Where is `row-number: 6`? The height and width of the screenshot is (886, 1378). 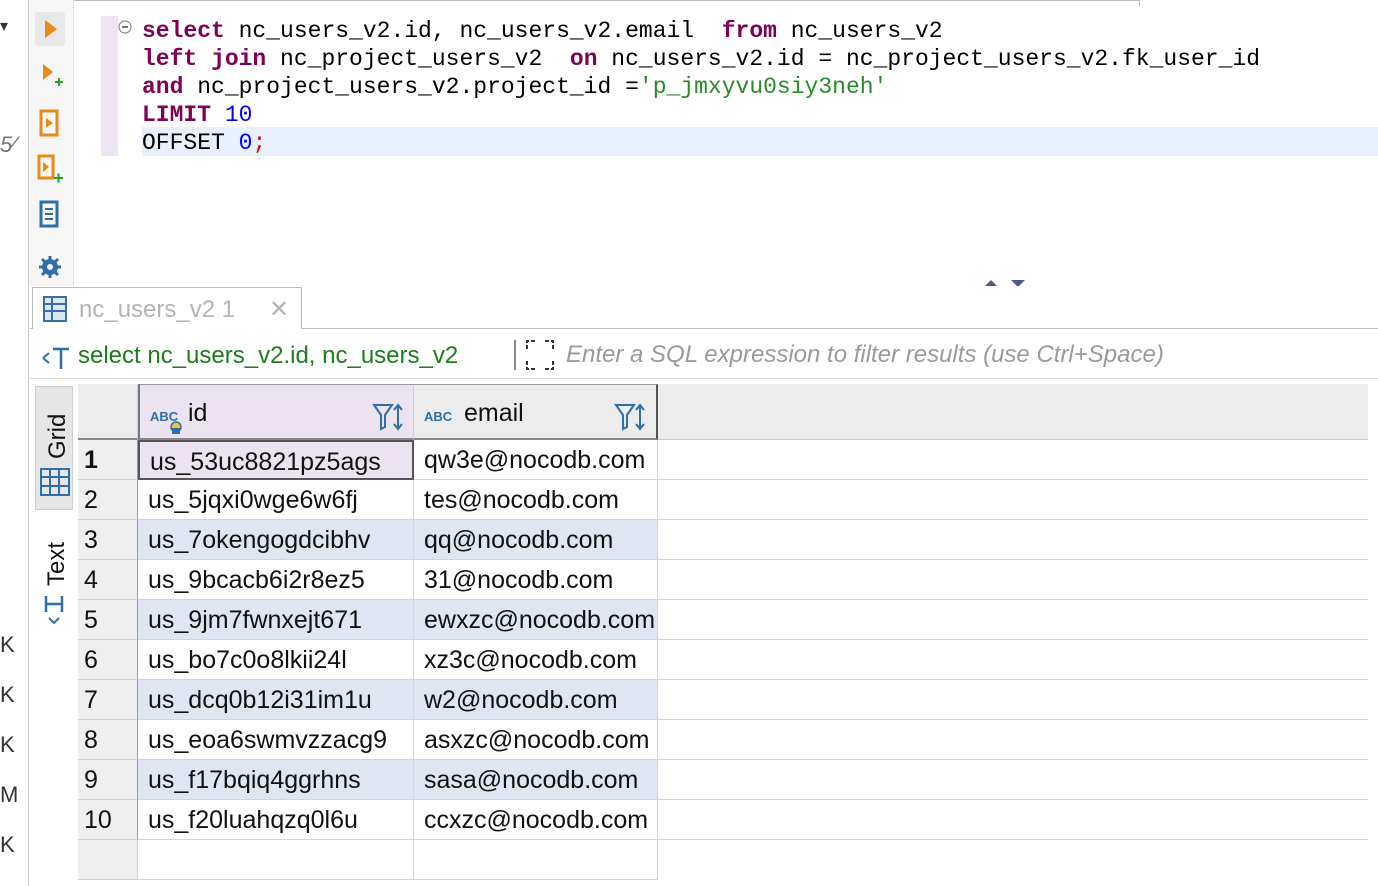
row-number: 6 is located at coordinates (108, 660).